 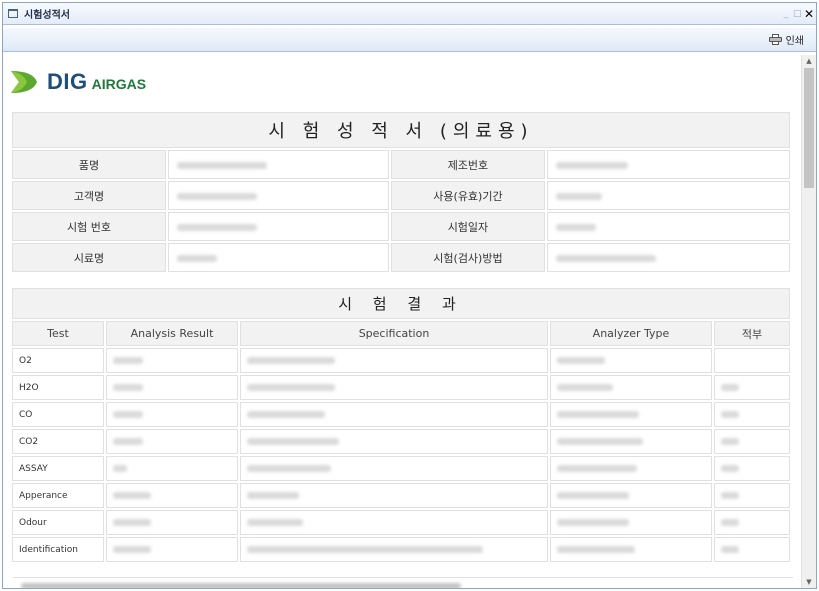 I want to click on column-header-specification: Specification, so click(x=394, y=333).